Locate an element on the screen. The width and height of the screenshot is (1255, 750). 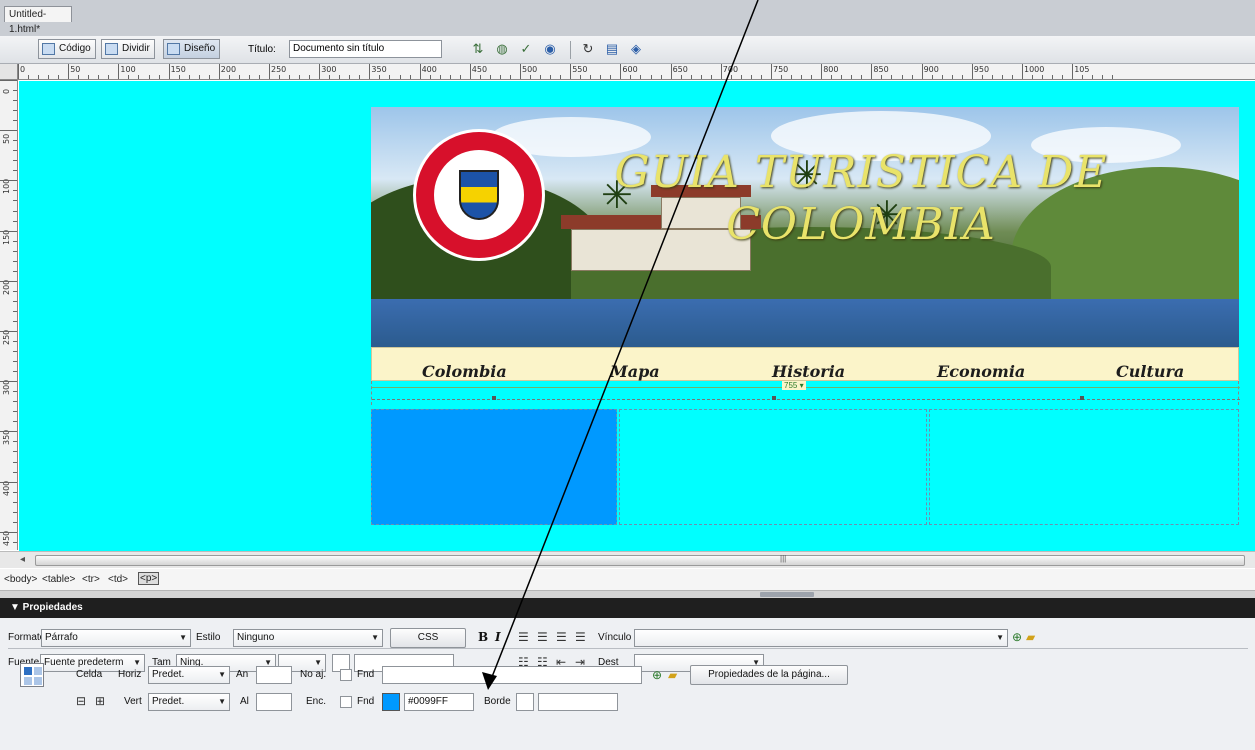
menu-item-mapa: Mapa is located at coordinates (635, 371).